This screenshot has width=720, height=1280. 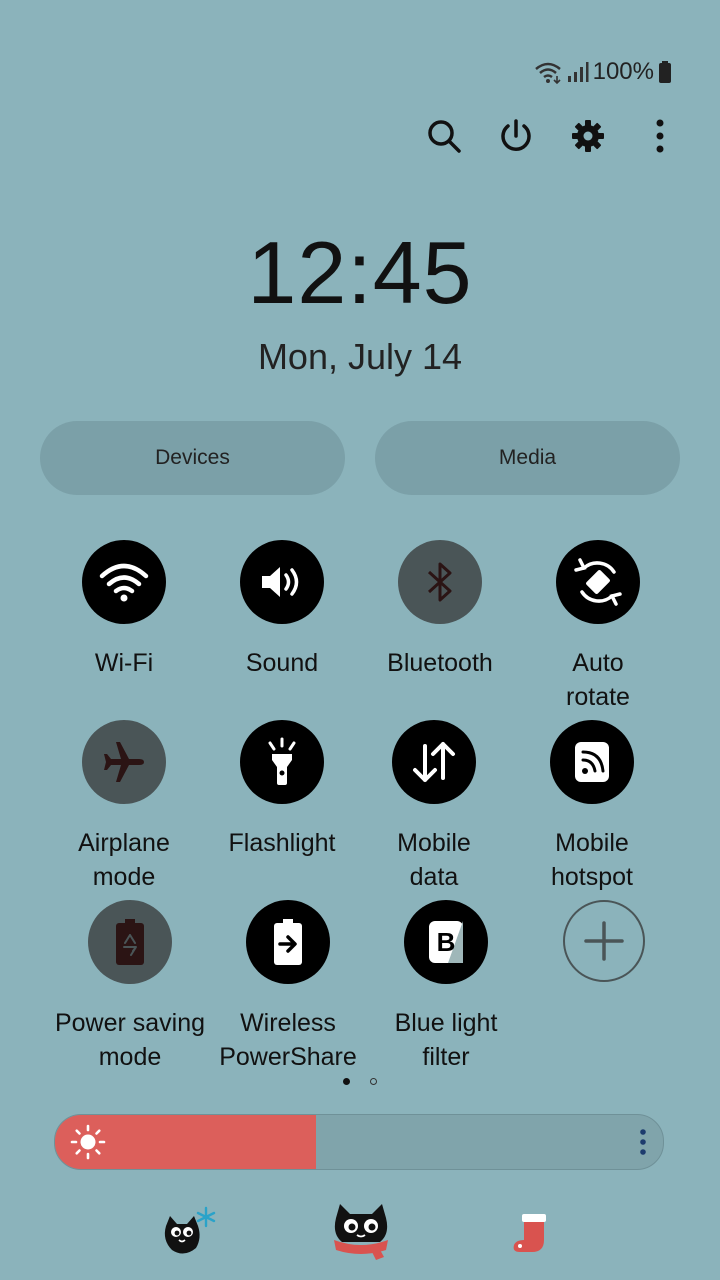 I want to click on tile-mobile-data-toggle, so click(x=434, y=762).